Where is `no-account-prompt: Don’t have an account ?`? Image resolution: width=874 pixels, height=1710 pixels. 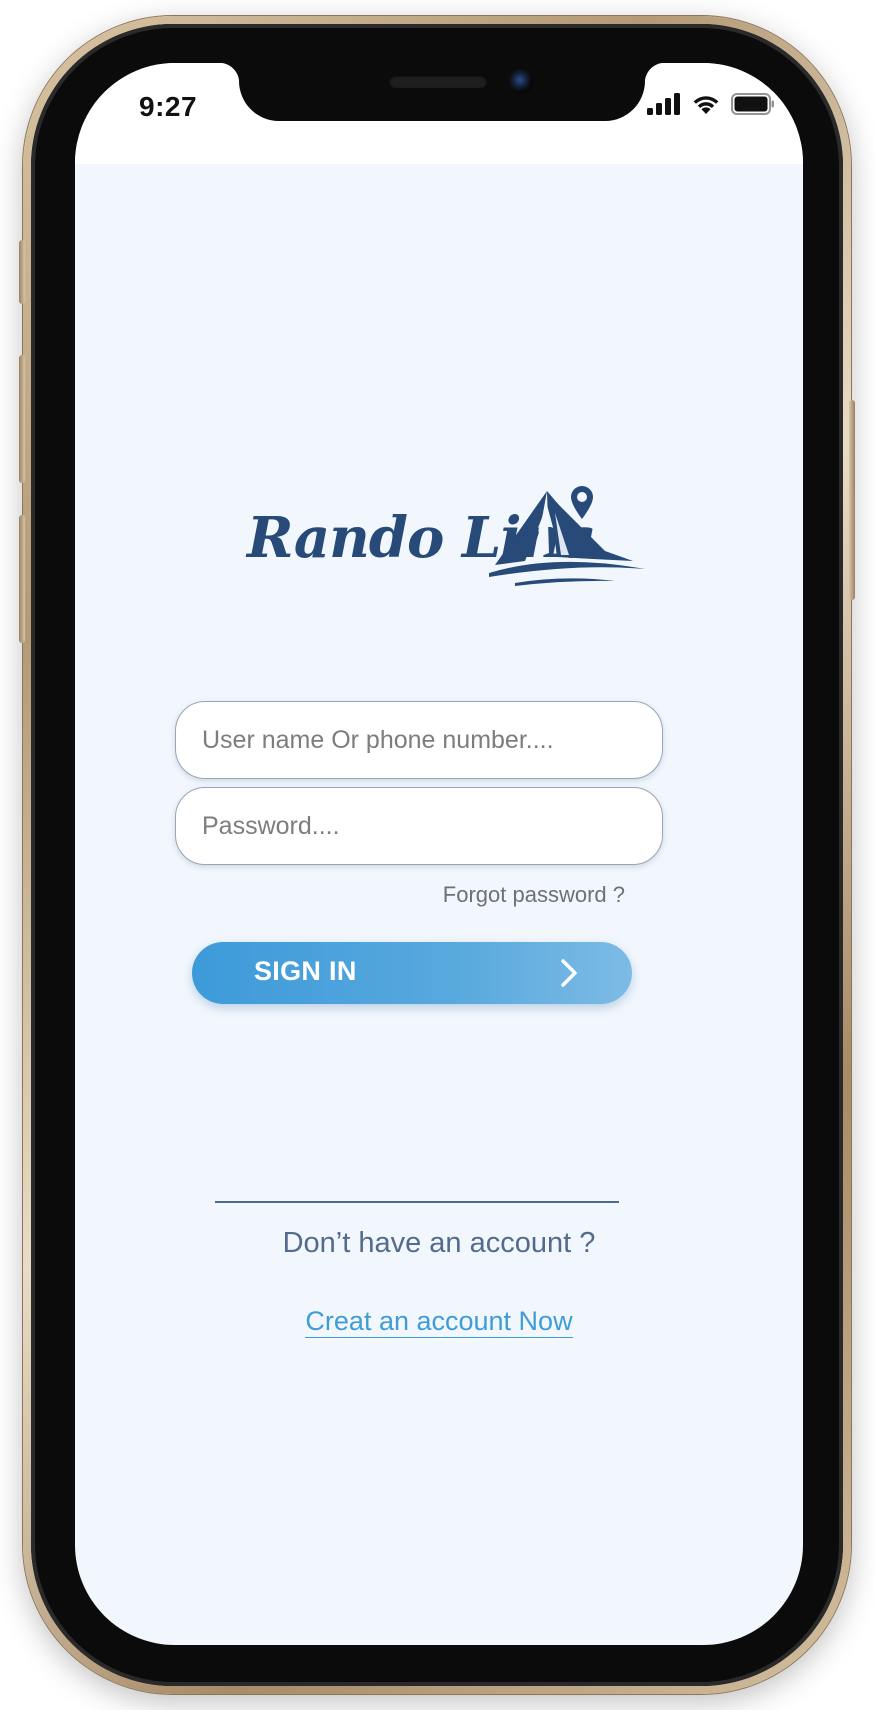 no-account-prompt: Don’t have an account ? is located at coordinates (439, 1243).